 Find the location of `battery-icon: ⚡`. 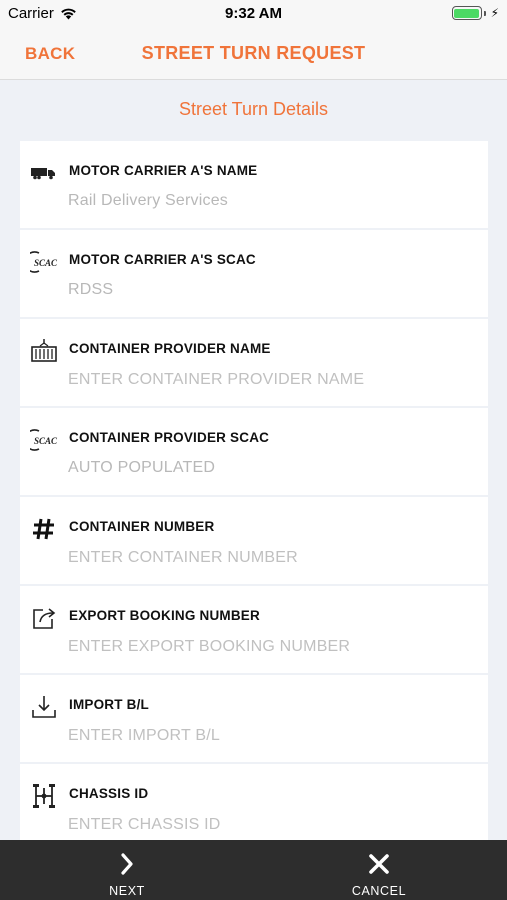

battery-icon: ⚡ is located at coordinates (475, 13).